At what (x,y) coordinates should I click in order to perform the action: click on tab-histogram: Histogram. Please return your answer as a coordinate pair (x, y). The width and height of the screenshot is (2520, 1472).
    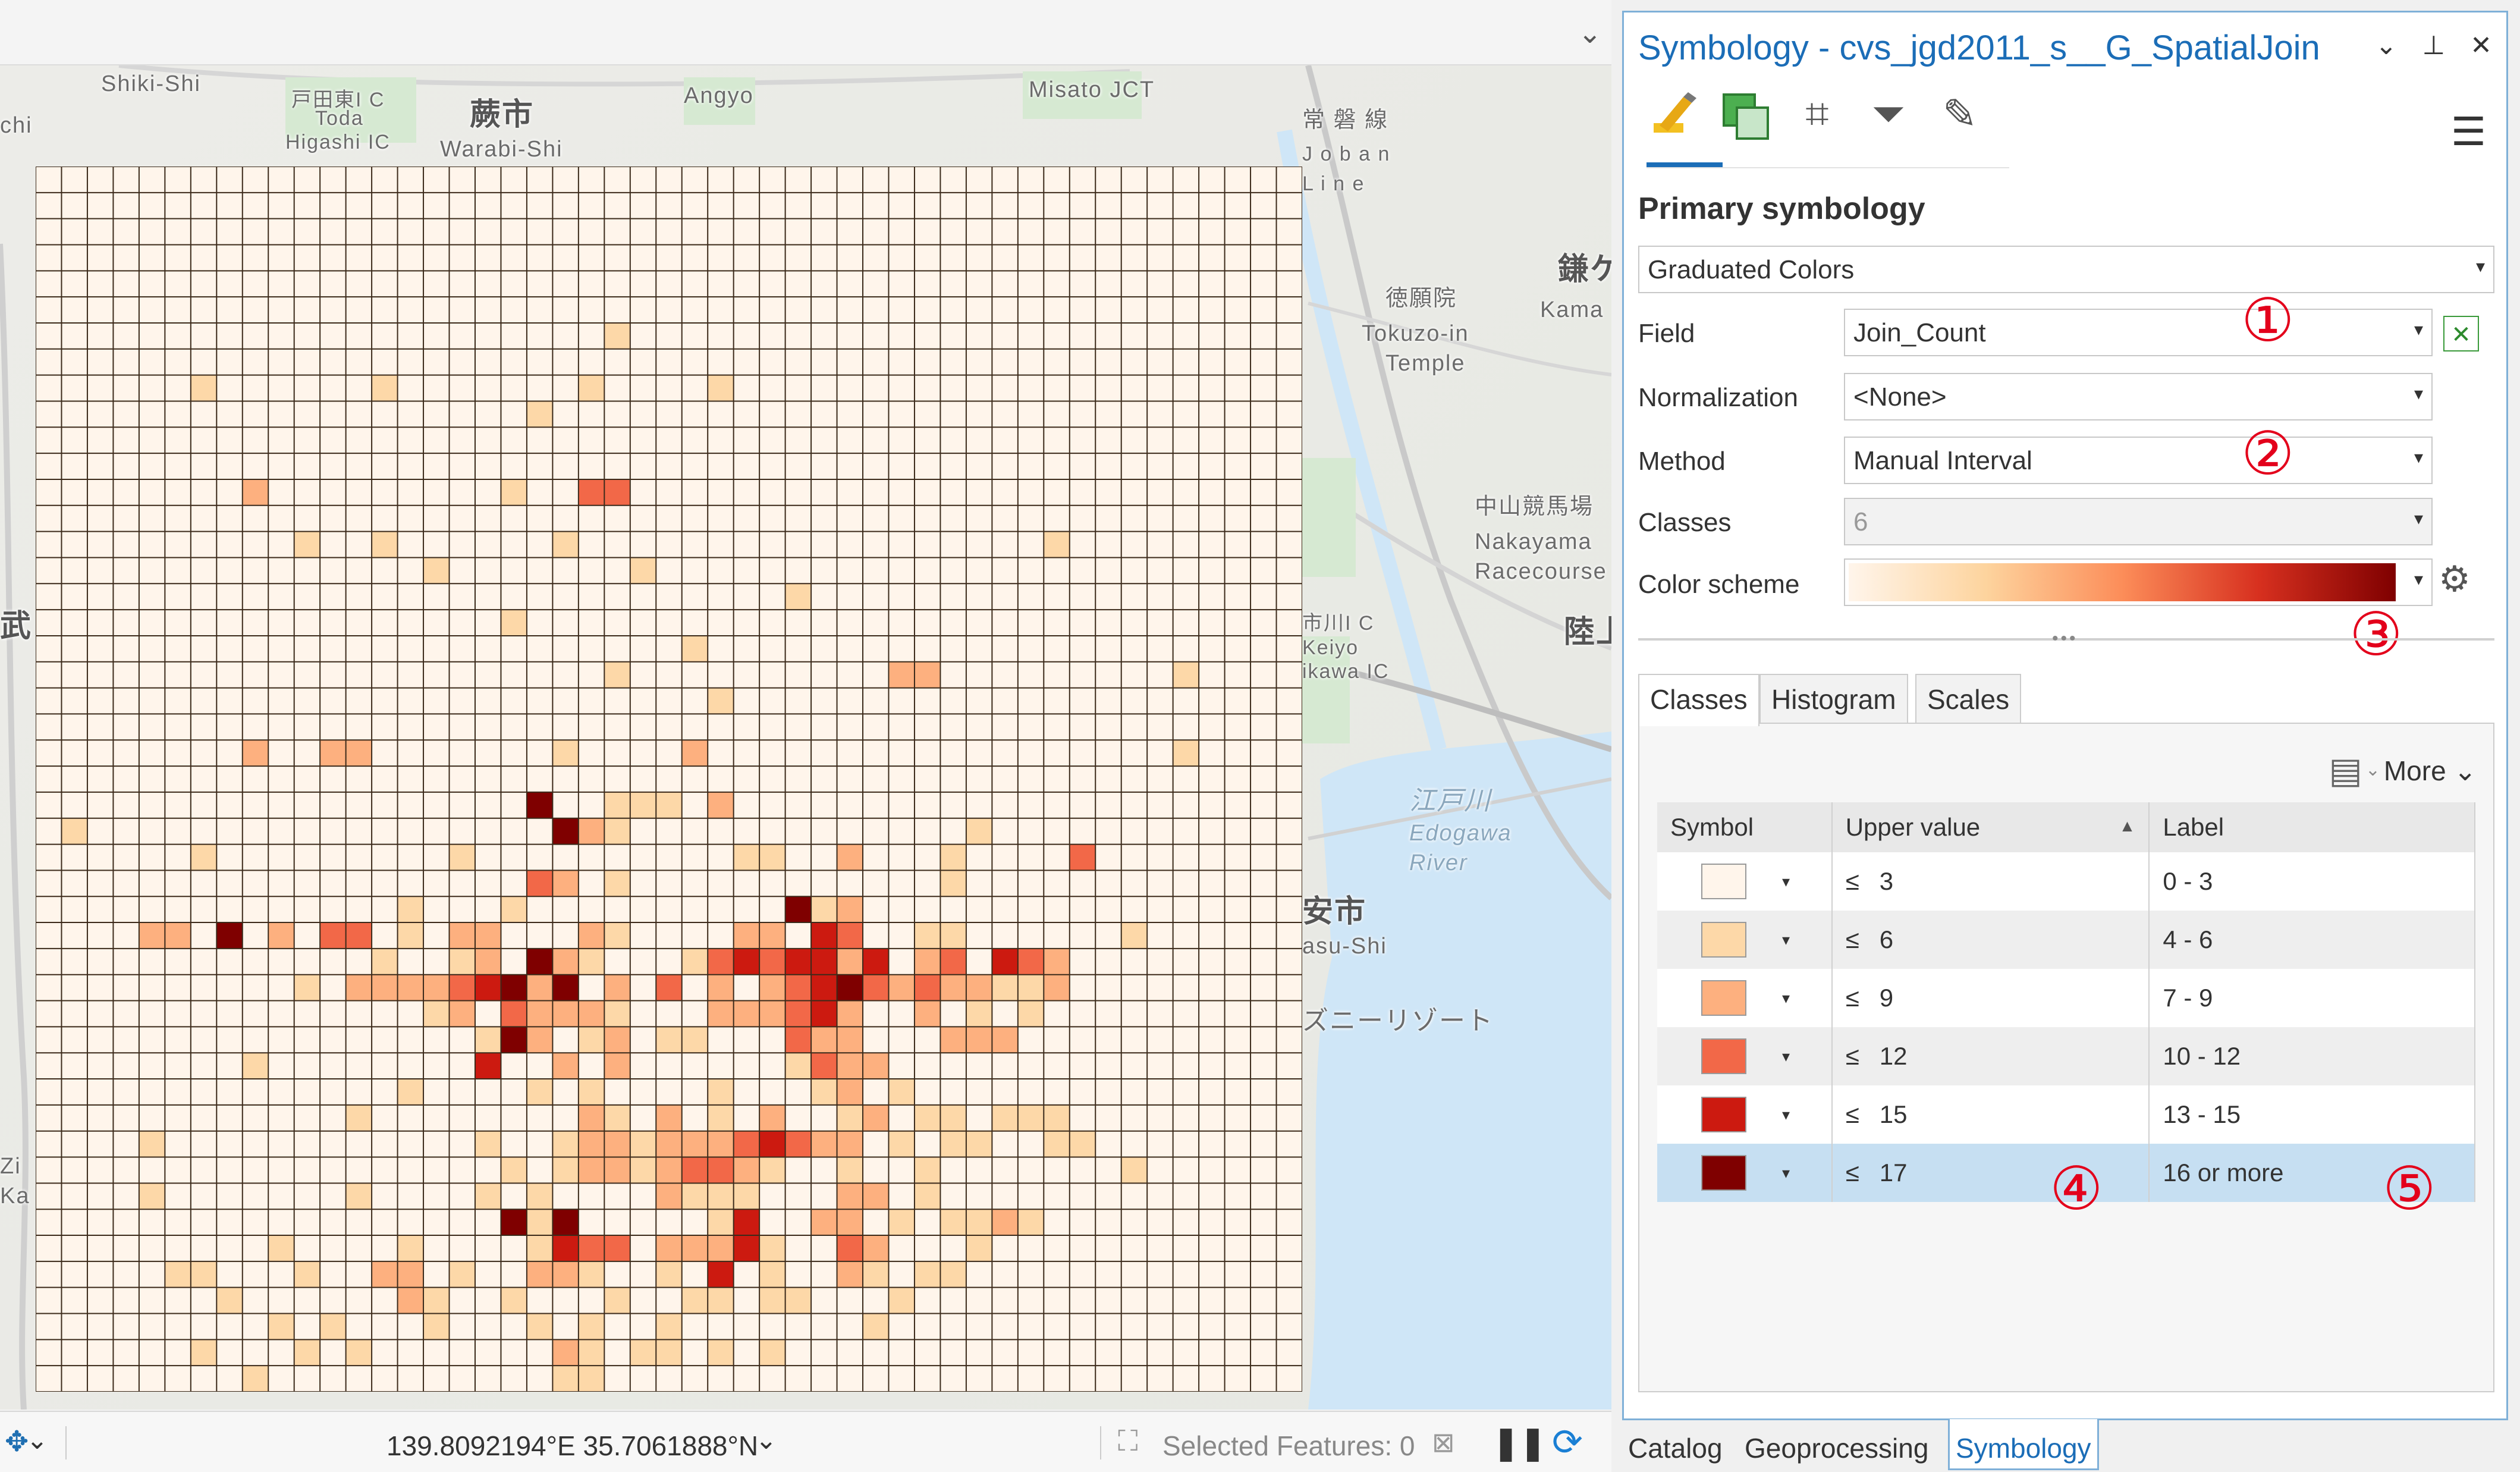
    Looking at the image, I should click on (1833, 699).